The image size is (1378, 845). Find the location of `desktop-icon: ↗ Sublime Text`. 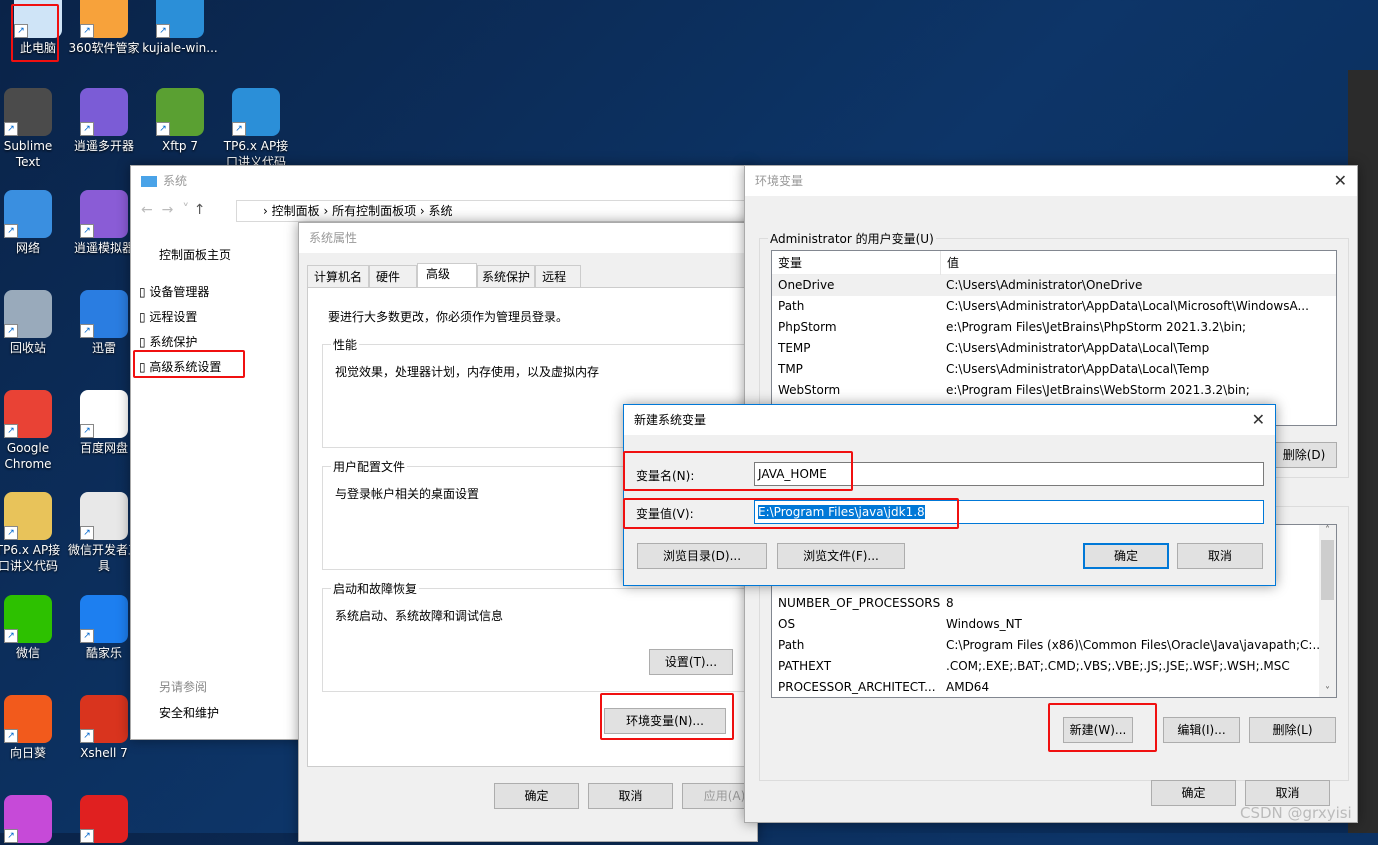

desktop-icon: ↗ Sublime Text is located at coordinates (33, 129).